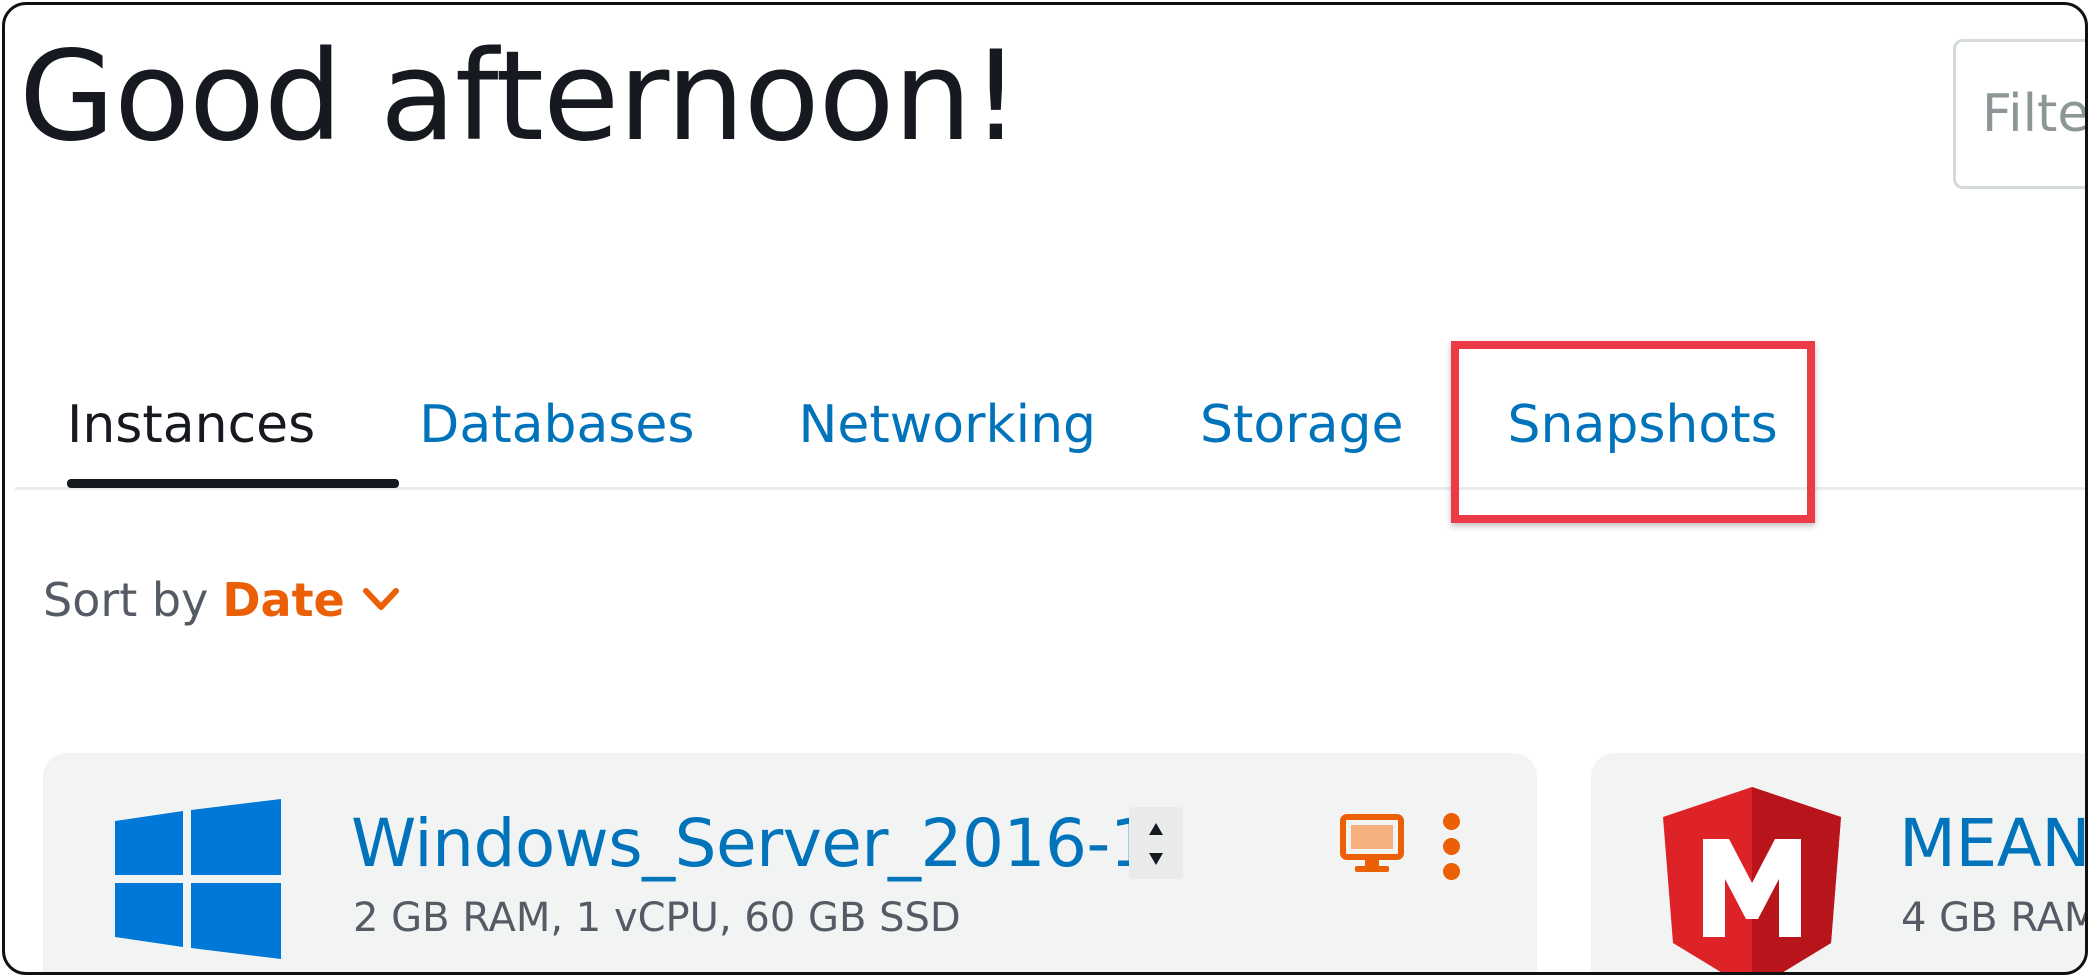  I want to click on instance-specs: 4 GB RAM, so click(1994, 918).